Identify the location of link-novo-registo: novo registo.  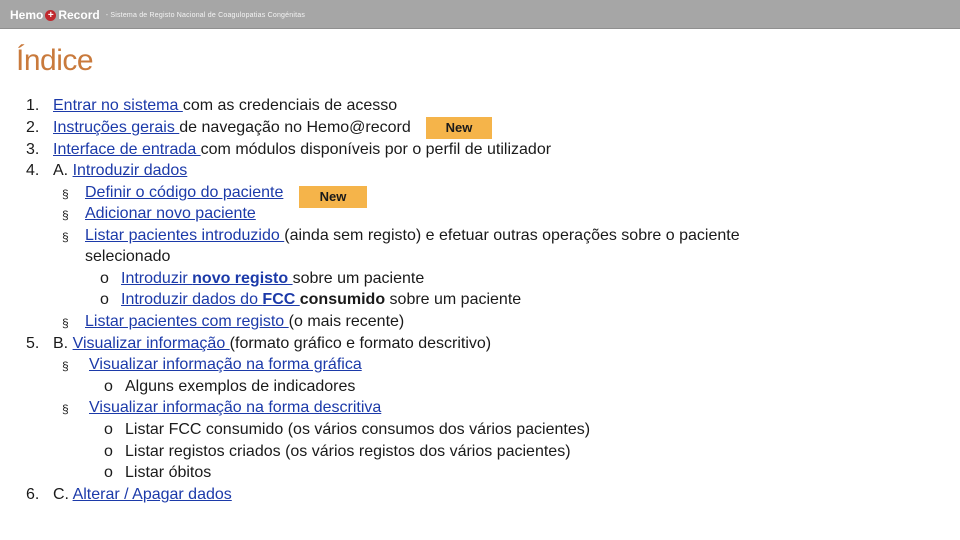
(242, 278).